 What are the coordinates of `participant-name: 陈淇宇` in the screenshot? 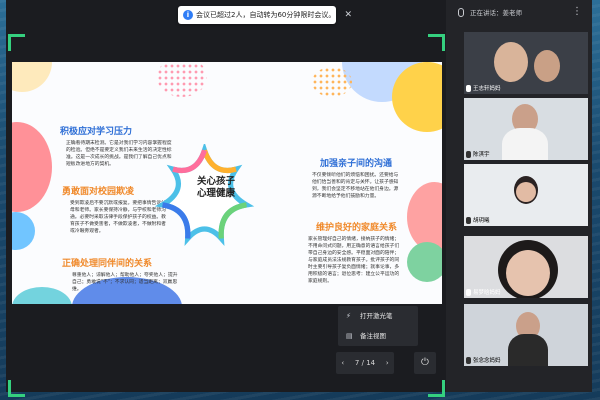 It's located at (481, 155).